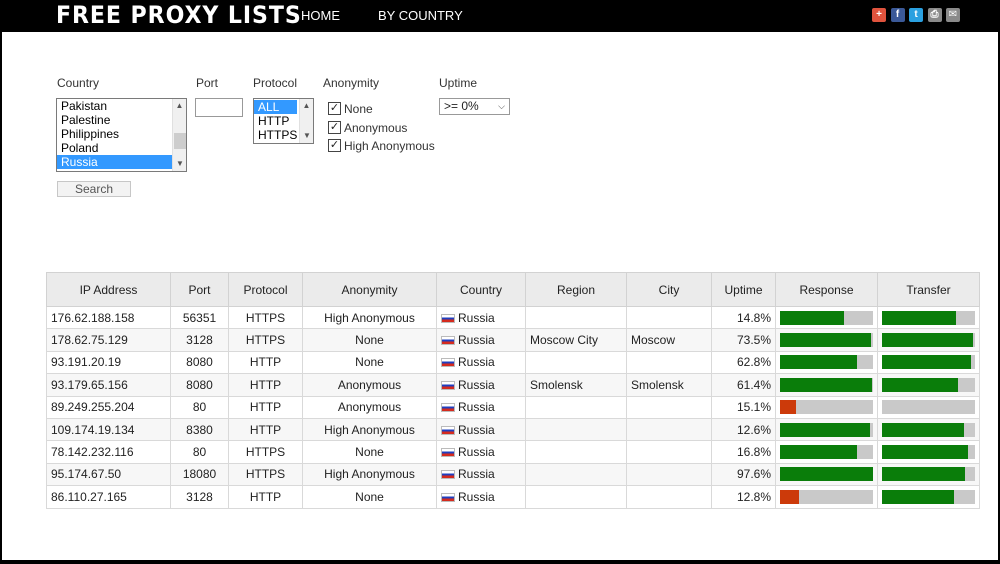 Image resolution: width=1000 pixels, height=564 pixels. Describe the element at coordinates (306, 121) in the screenshot. I see `protocol-scrollbar: ▲ ▼` at that location.